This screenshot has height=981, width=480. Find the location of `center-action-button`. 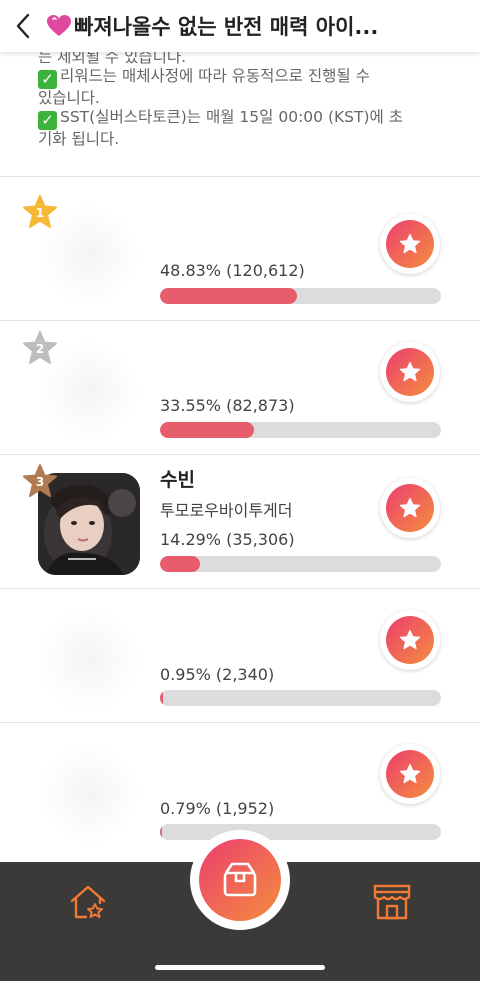

center-action-button is located at coordinates (240, 880).